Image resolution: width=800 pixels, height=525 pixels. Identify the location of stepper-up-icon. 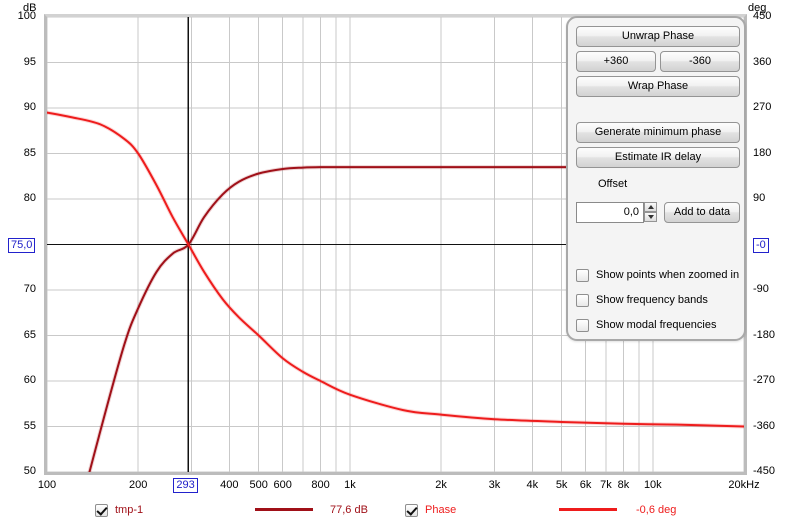
(650, 207).